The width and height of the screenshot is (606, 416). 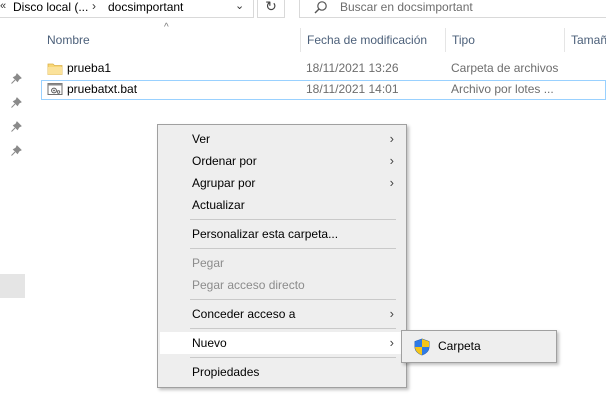 I want to click on menu-item-pegar-acceso-directo: Pegar acceso directo, so click(x=282, y=285).